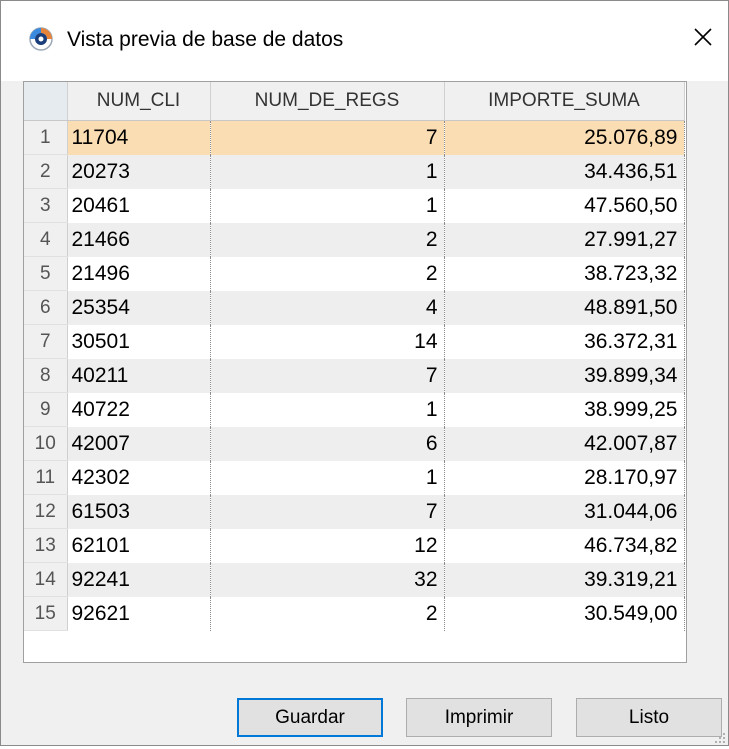 This screenshot has width=729, height=749. I want to click on num-de-regs-cell: 4, so click(327, 307).